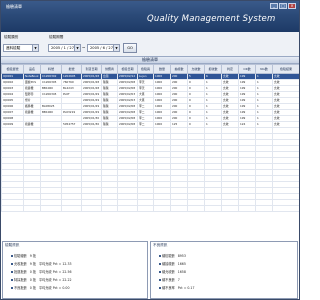 The width and height of the screenshot is (320, 300). What do you see at coordinates (168, 256) in the screenshot?
I see `defect-label: 總檢驗數` at bounding box center [168, 256].